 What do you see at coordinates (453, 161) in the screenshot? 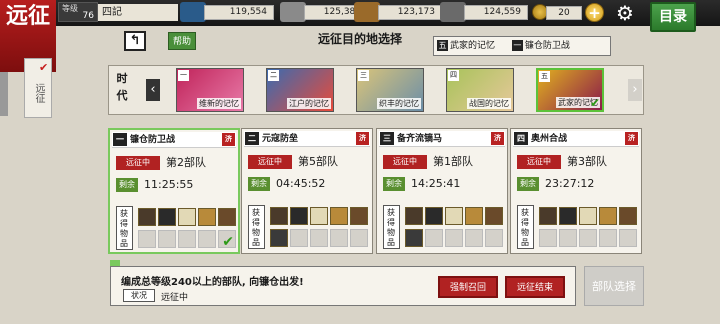
I see `team-name: 第1部队` at bounding box center [453, 161].